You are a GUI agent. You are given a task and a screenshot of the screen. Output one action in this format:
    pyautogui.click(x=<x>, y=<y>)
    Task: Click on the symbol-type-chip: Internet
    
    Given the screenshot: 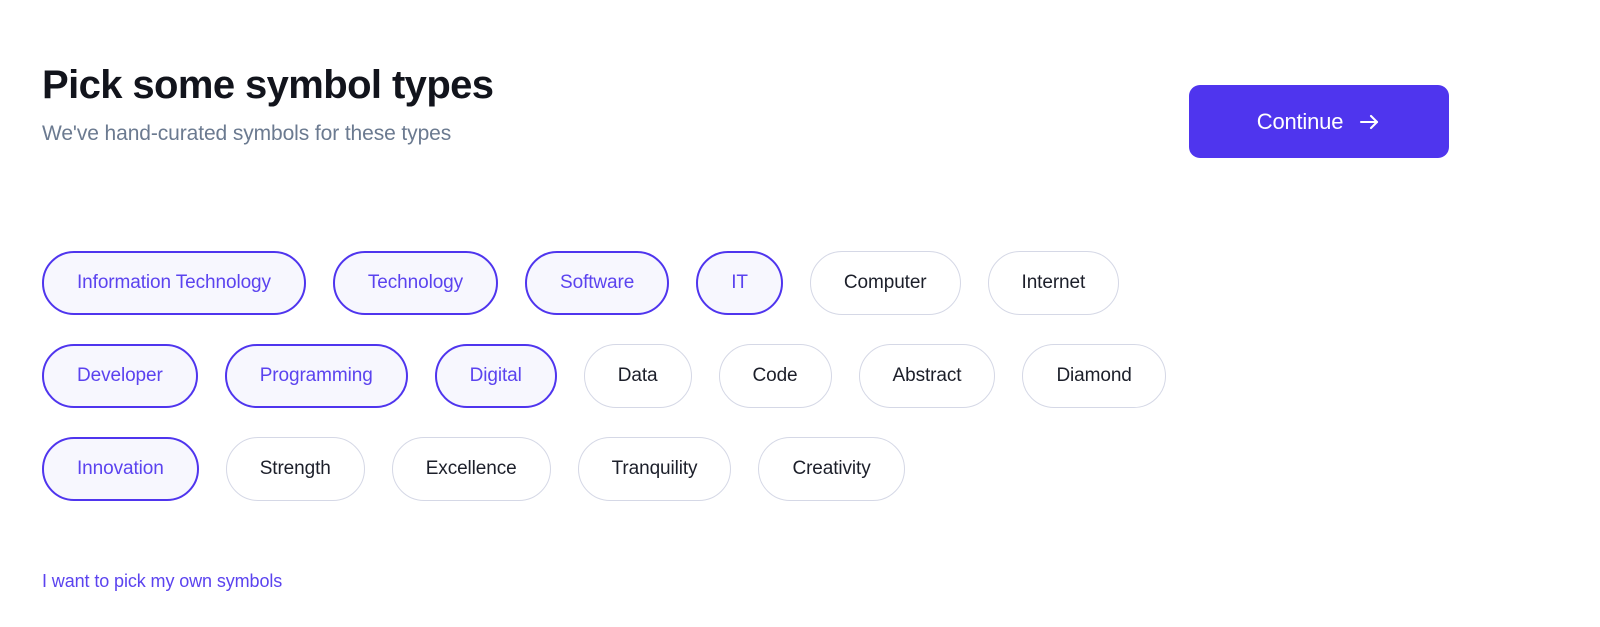 What is the action you would take?
    pyautogui.click(x=1053, y=283)
    